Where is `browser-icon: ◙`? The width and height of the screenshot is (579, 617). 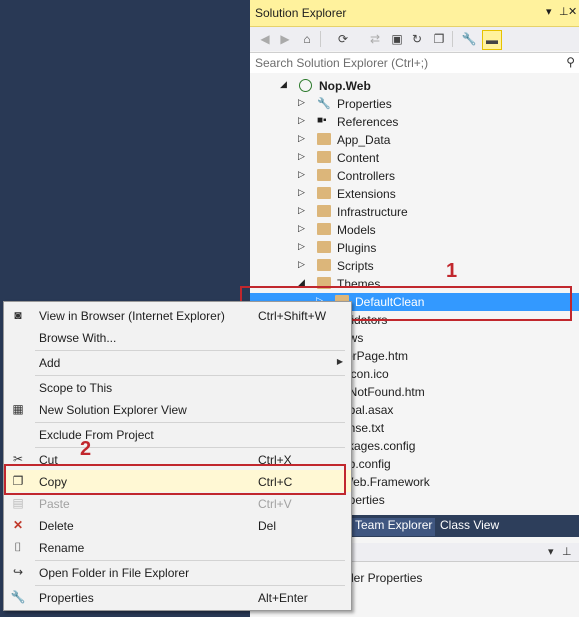 browser-icon: ◙ is located at coordinates (18, 315).